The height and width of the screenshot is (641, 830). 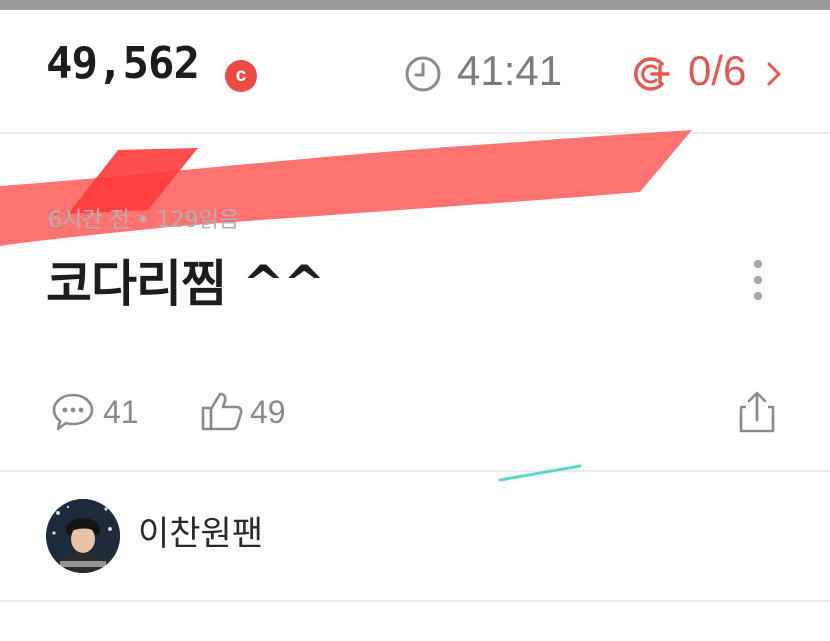 I want to click on more-vertical-icon, so click(x=758, y=280).